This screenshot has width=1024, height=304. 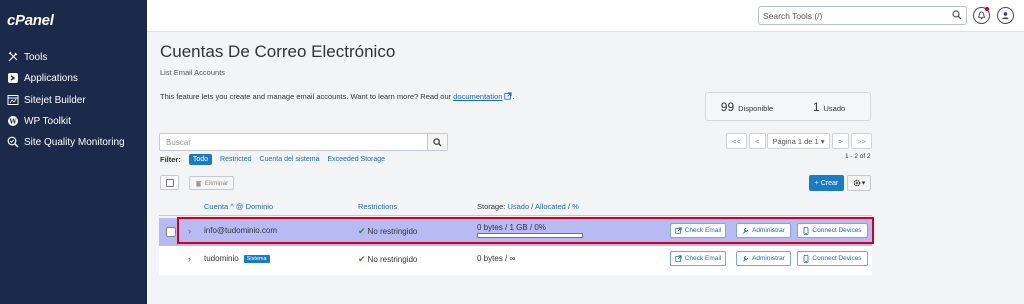 What do you see at coordinates (736, 141) in the screenshot?
I see `first-page-button: <<` at bounding box center [736, 141].